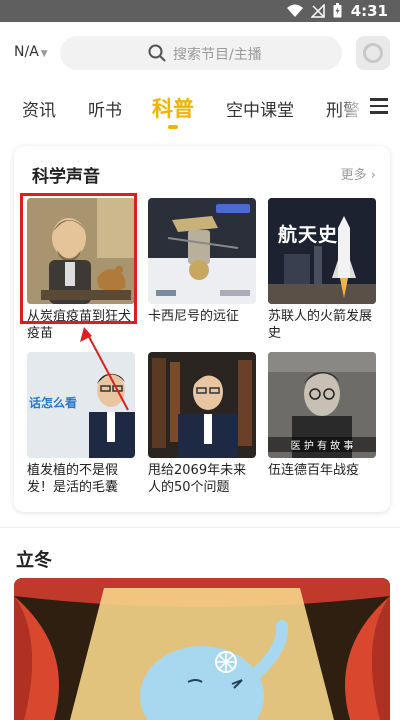  What do you see at coordinates (105, 108) in the screenshot?
I see `tab-audiobooks: 听书` at bounding box center [105, 108].